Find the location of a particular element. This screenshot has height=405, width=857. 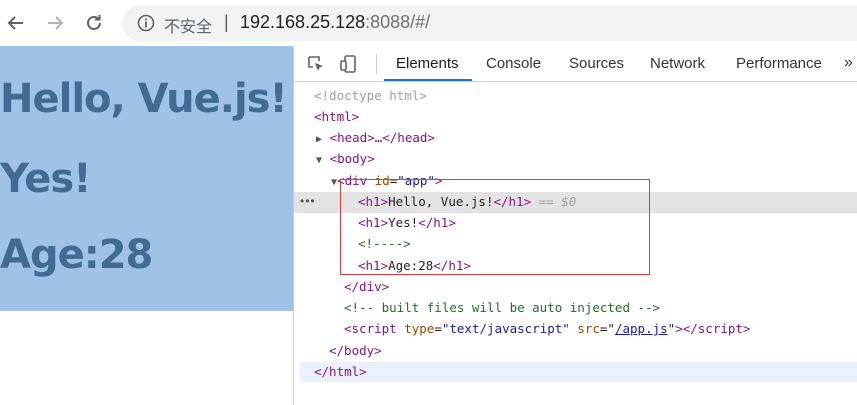

browser-toolbar: 不安全 | 192.168.25.128:8088/#/ is located at coordinates (428, 23).